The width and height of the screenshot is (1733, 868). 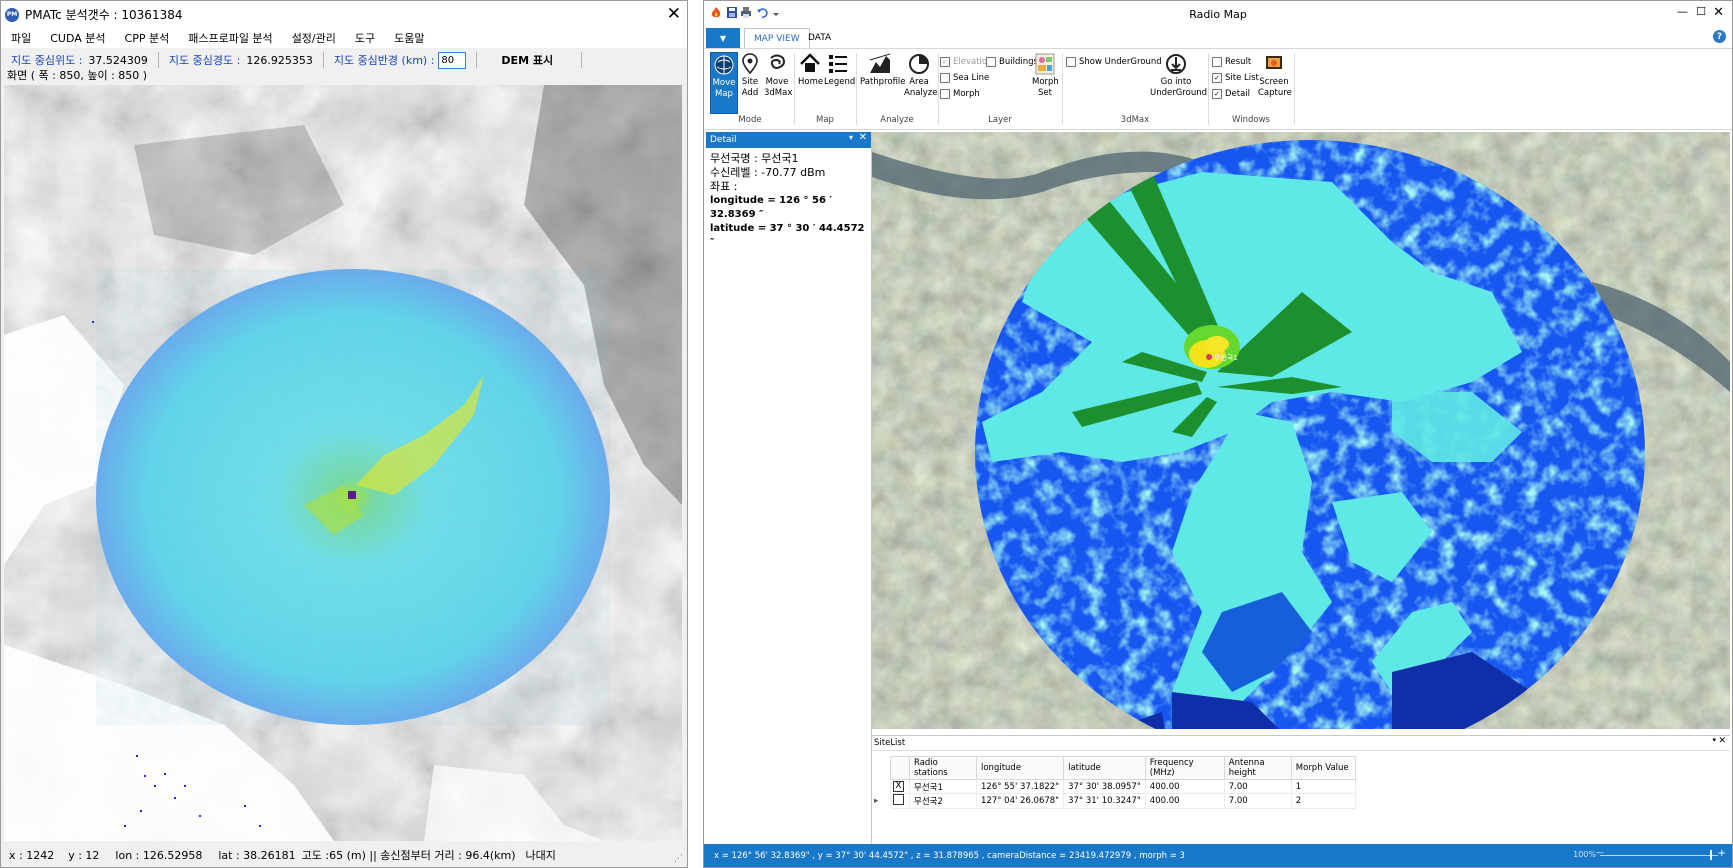 I want to click on minimize-icon: —, so click(x=1682, y=11).